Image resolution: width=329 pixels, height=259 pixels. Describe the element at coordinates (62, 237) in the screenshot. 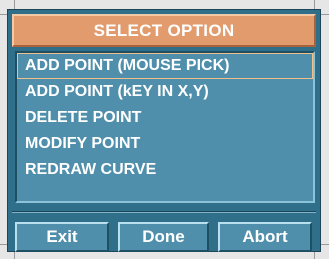

I see `exit-button: Exit` at that location.